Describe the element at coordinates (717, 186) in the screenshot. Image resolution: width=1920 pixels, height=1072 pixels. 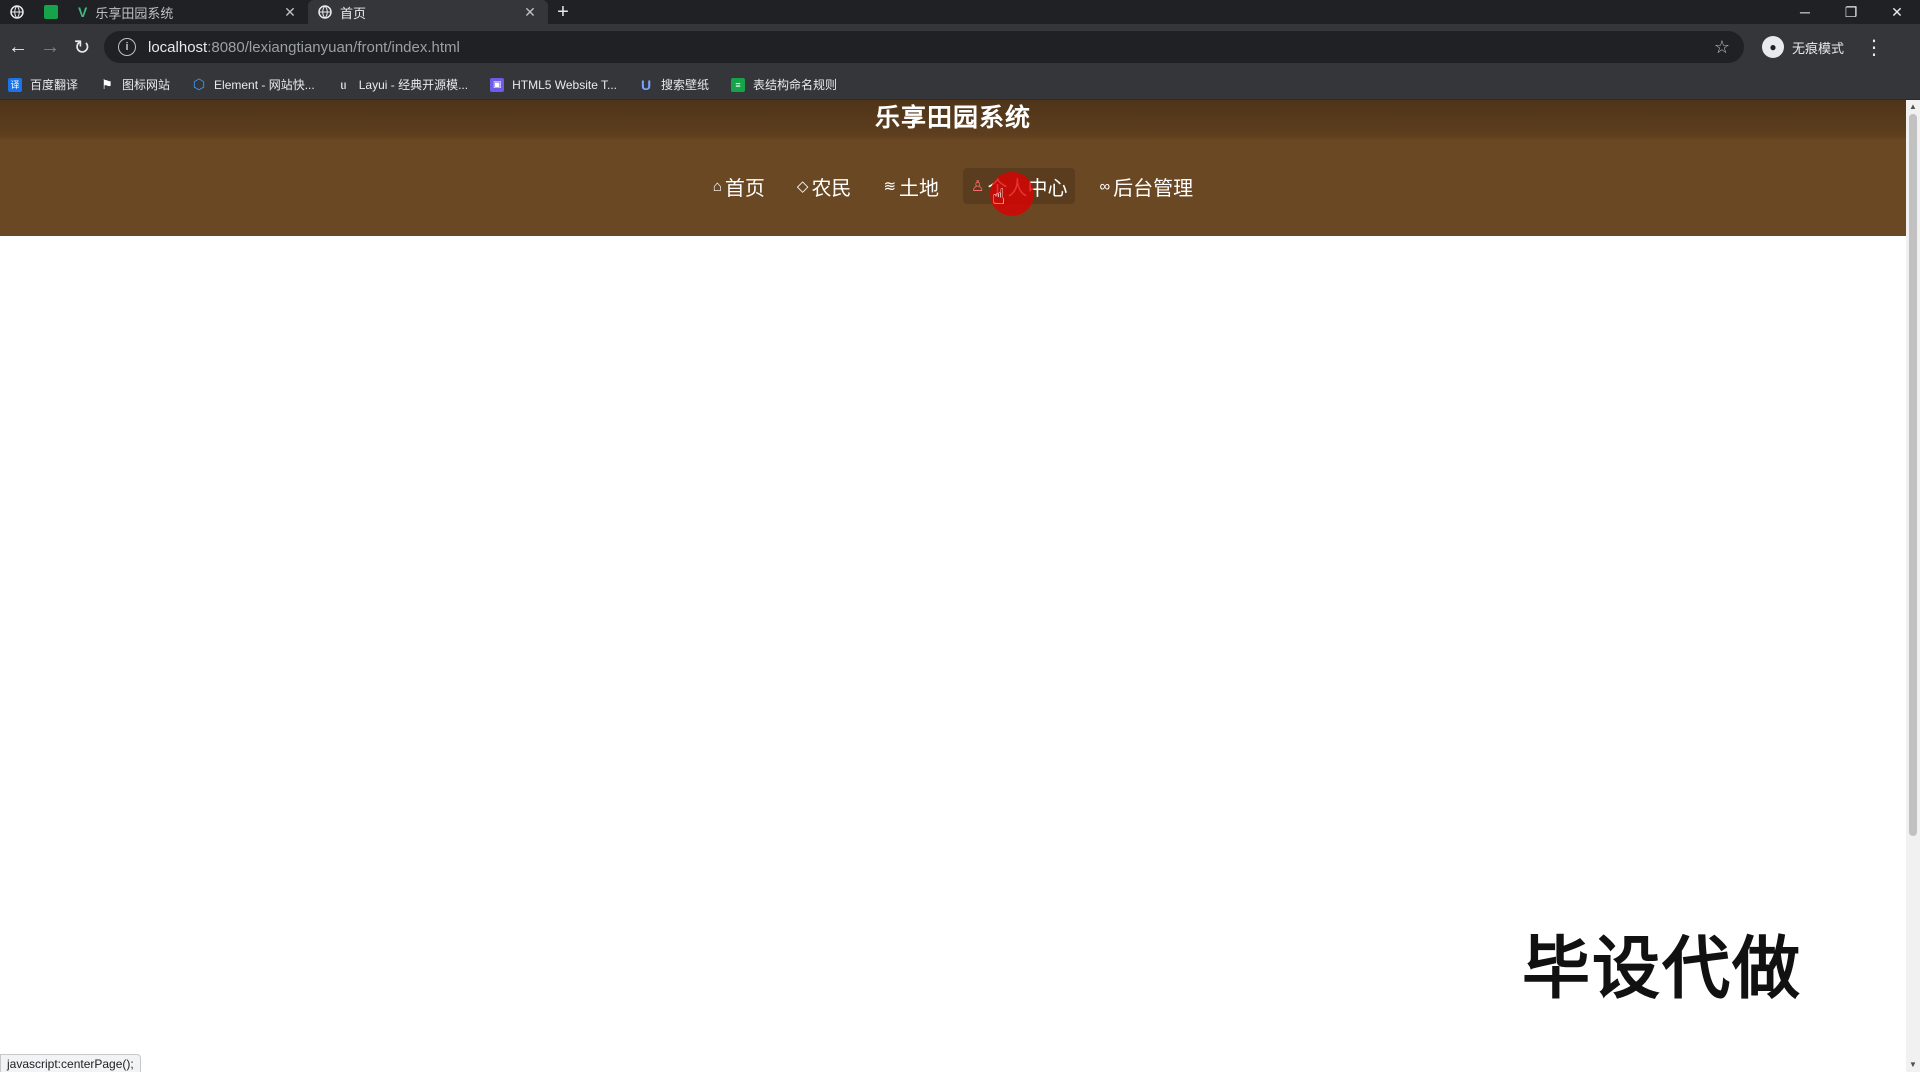
I see `home-icon: ⌂` at that location.